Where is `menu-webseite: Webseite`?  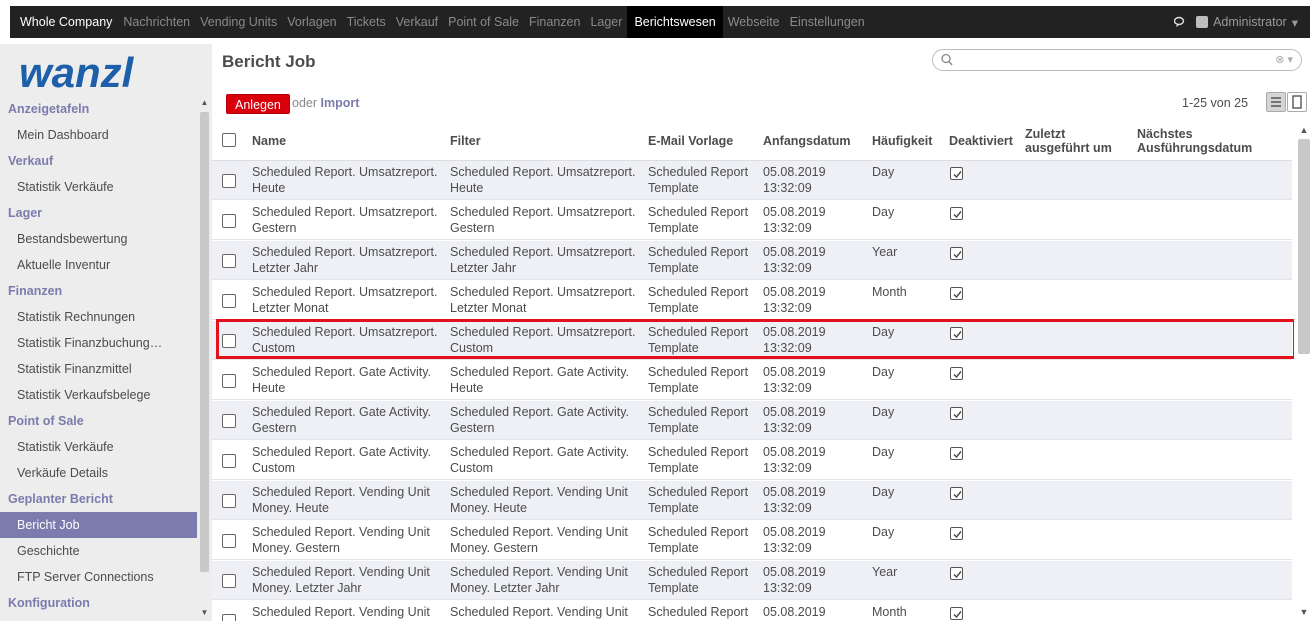 menu-webseite: Webseite is located at coordinates (754, 22).